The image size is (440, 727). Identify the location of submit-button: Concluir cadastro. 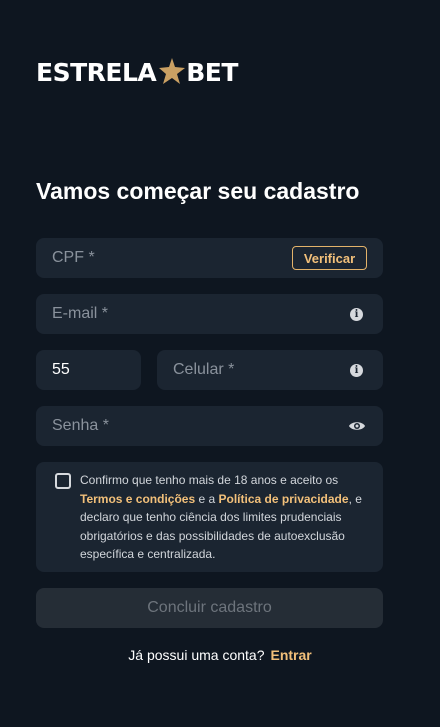
(209, 608).